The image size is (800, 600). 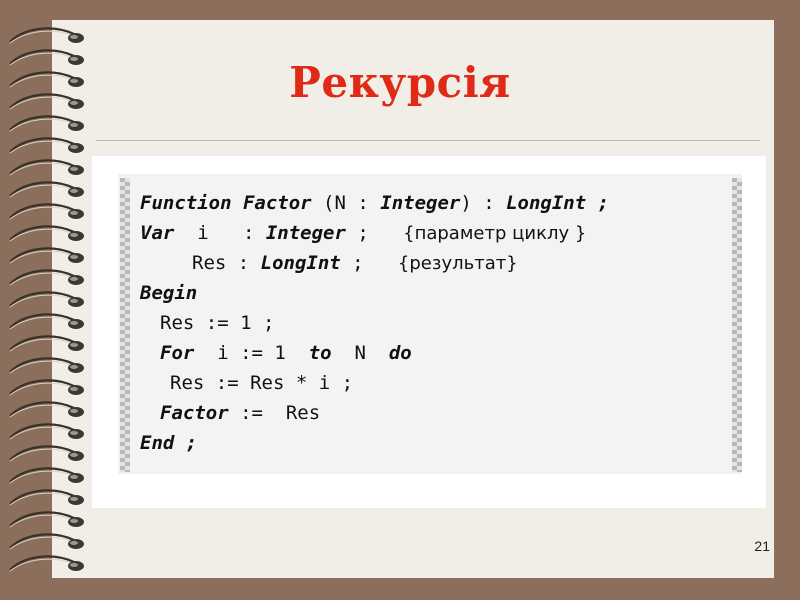 I want to click on code-text: Res := Res * i ;, so click(x=262, y=383).